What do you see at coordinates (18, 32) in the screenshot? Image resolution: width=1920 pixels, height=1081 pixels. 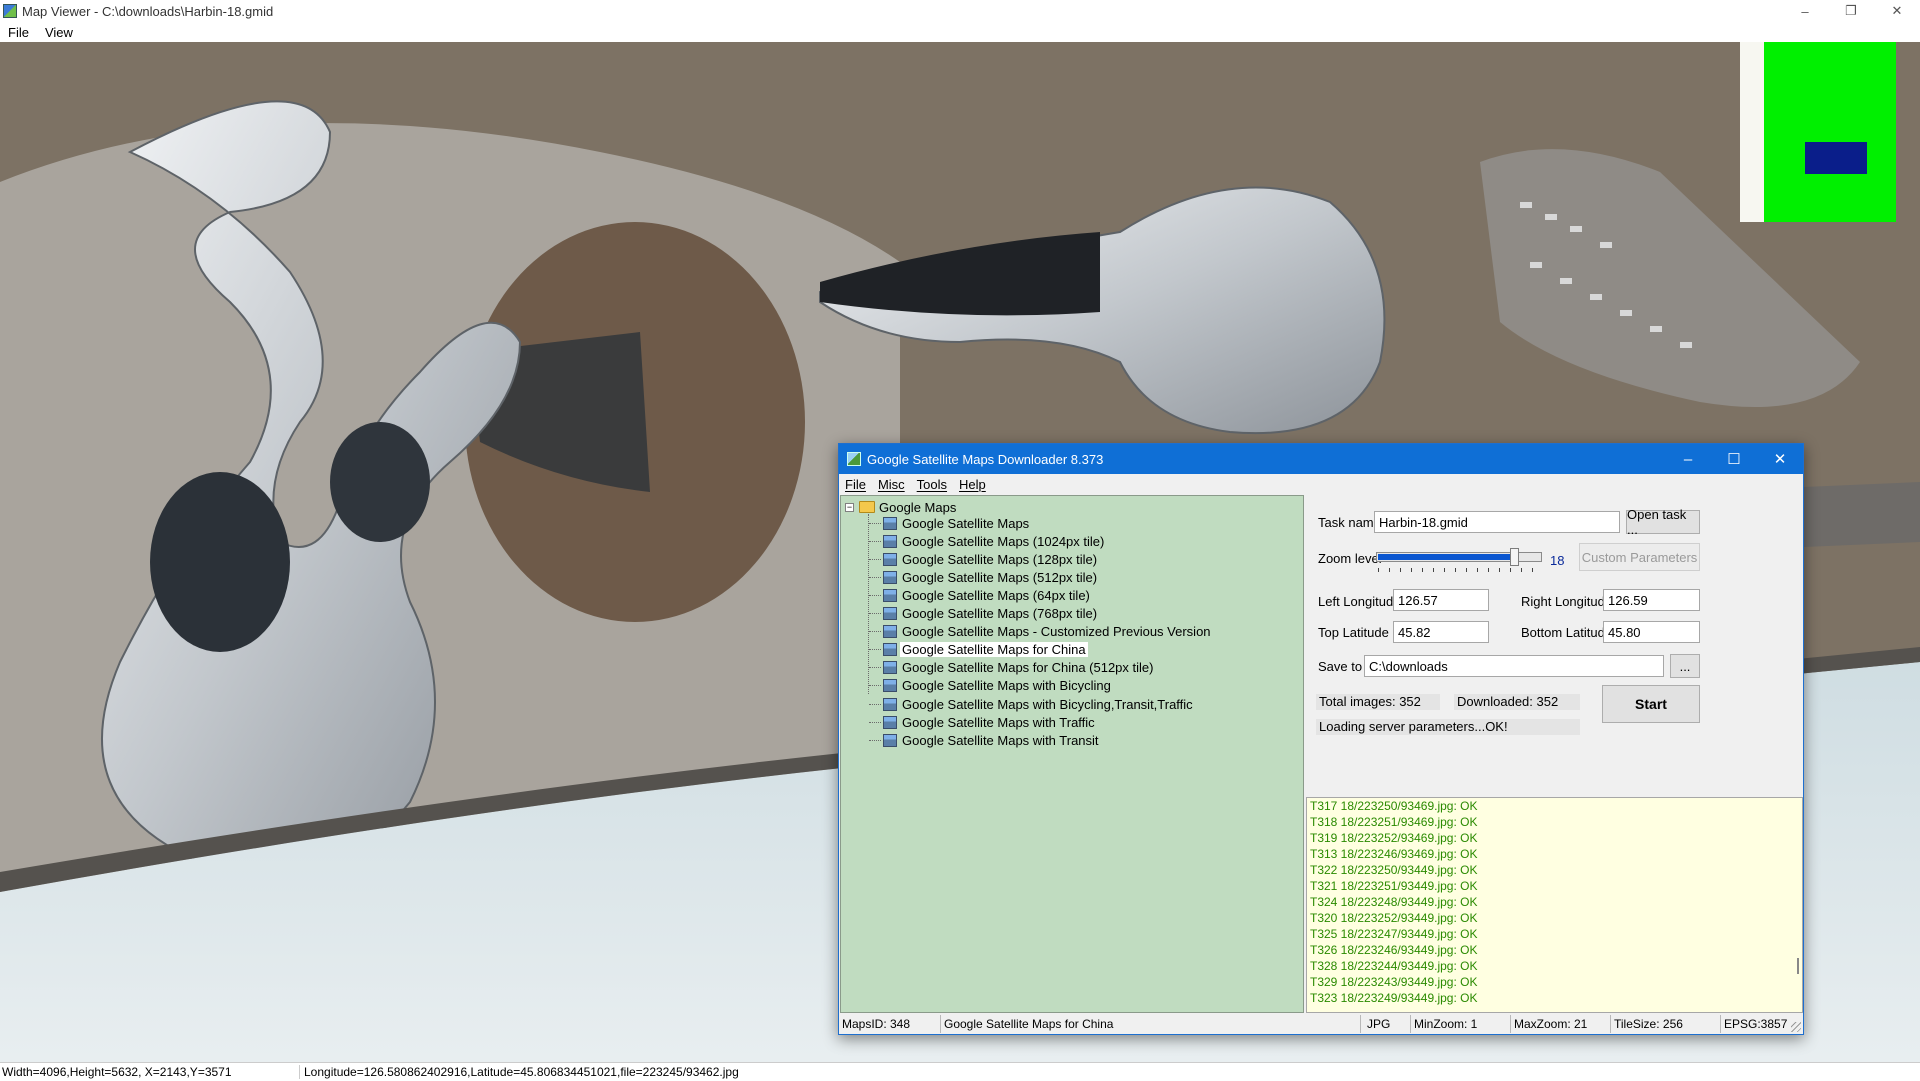 I see `viewer-menu-file: File` at bounding box center [18, 32].